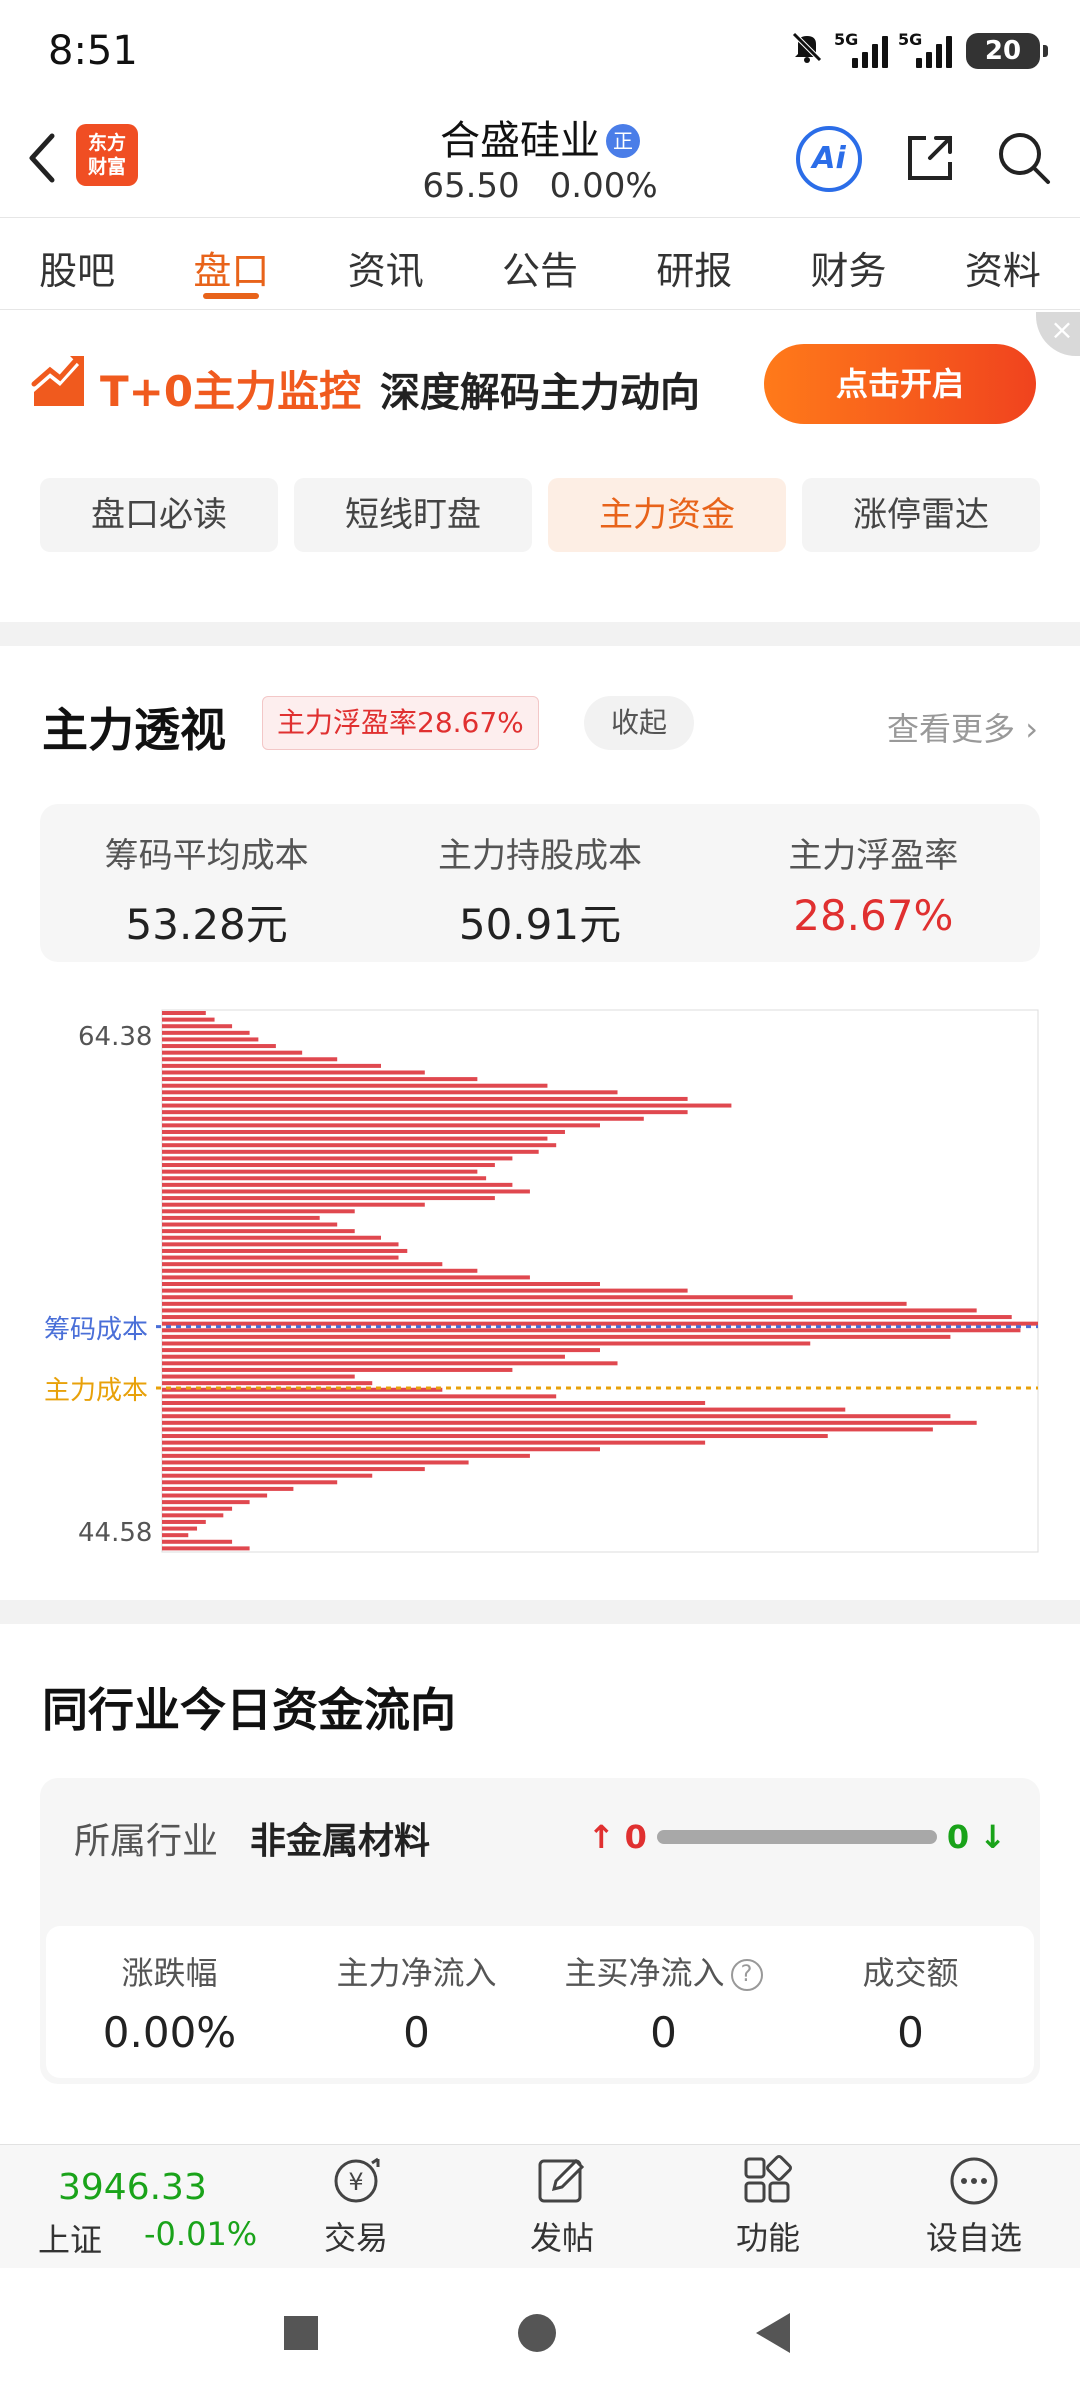  I want to click on industry-name: 非金属材料, so click(340, 1838).